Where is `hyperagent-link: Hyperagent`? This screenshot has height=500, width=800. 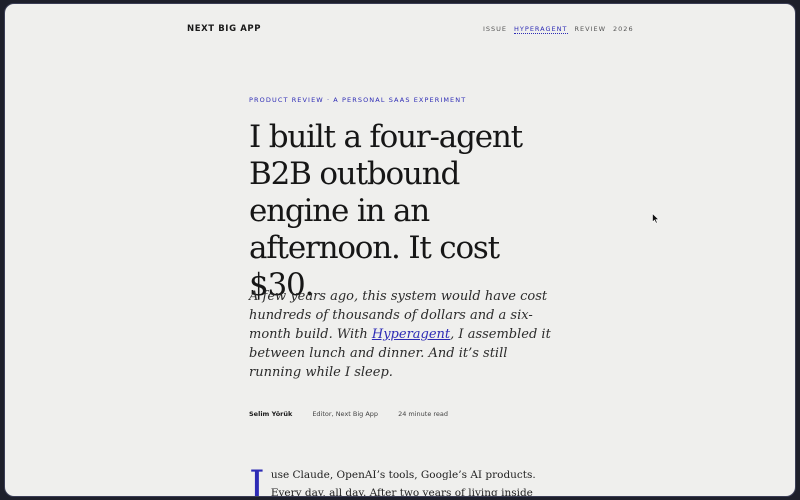
hyperagent-link: Hyperagent is located at coordinates (411, 334).